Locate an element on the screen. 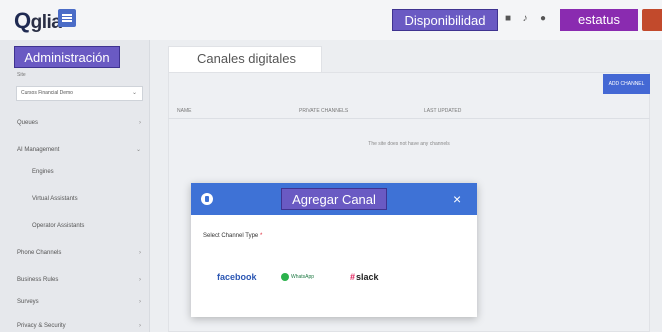 The image size is (662, 332). sidebar-item-operator-assistants: Operator Assistants is located at coordinates (75, 226).